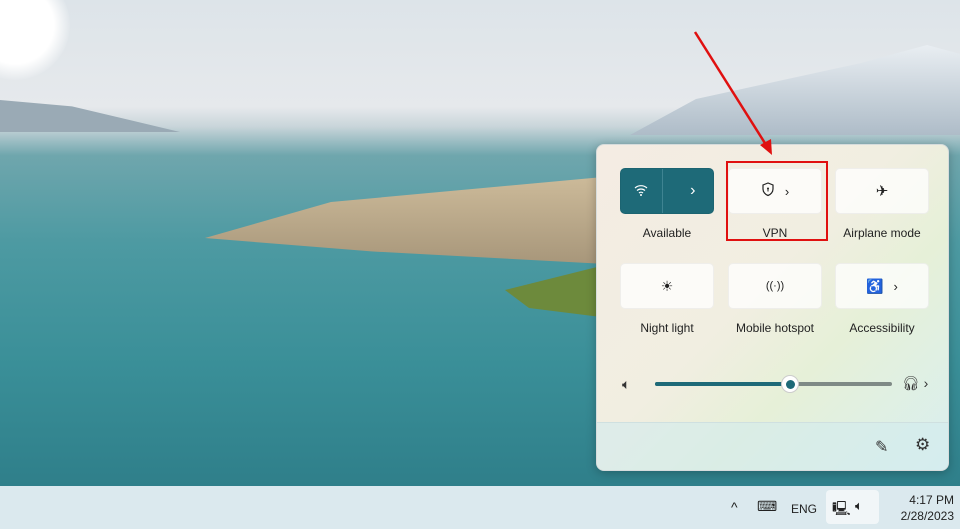 This screenshot has width=960, height=529. I want to click on wallpaper-sun, so click(35, 40).